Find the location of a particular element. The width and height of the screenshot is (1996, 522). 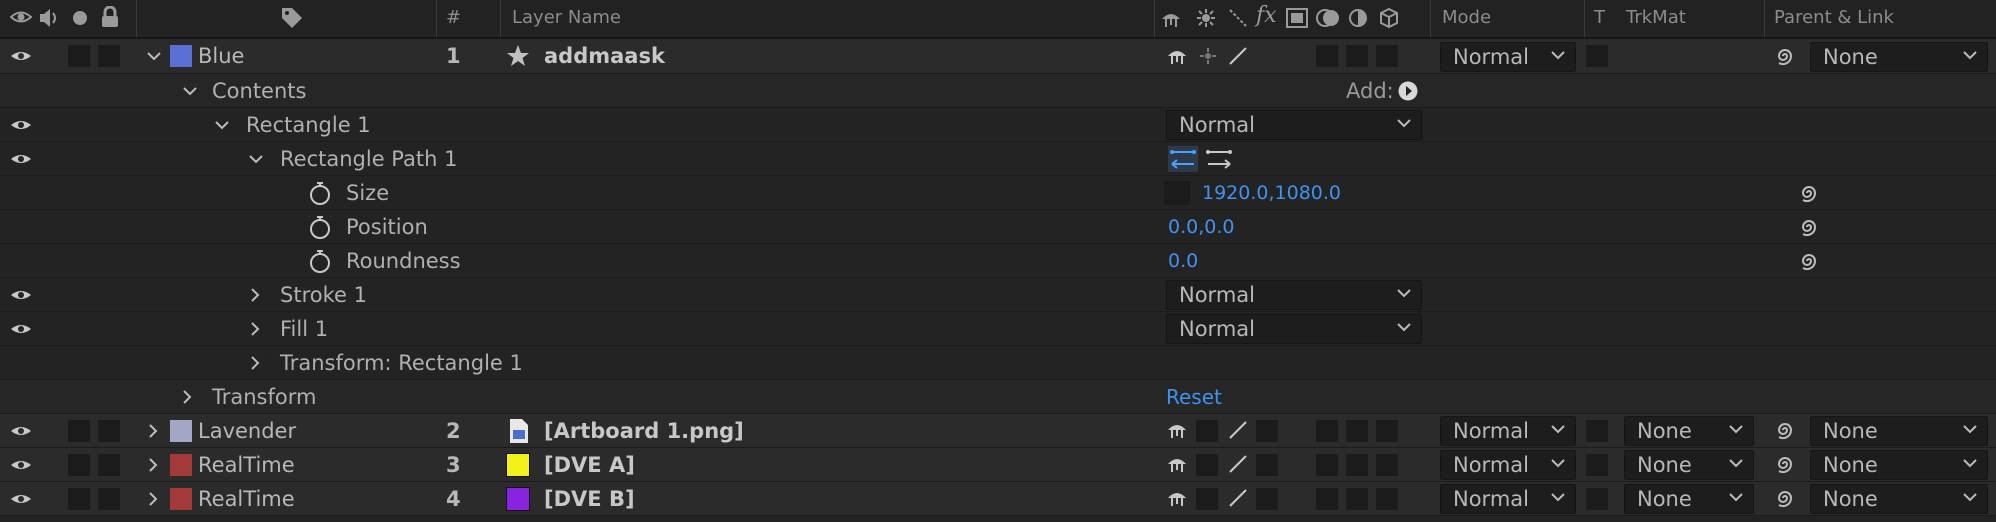

label-tag-icon is located at coordinates (292, 18).